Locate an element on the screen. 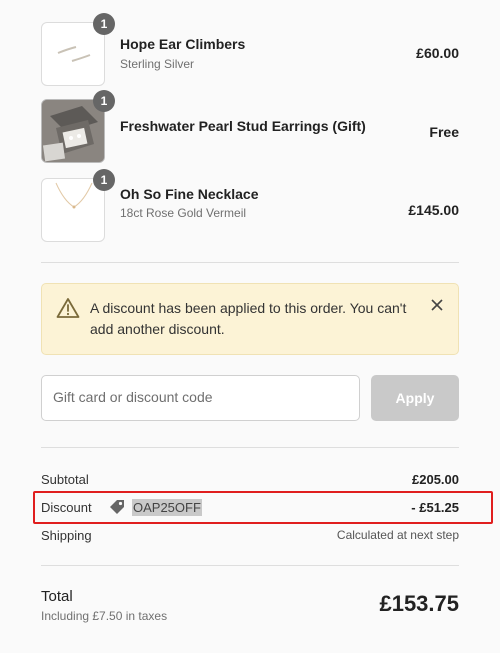 The height and width of the screenshot is (653, 500). product-variant: 18ct Rose Gold Vermeil is located at coordinates (183, 213).